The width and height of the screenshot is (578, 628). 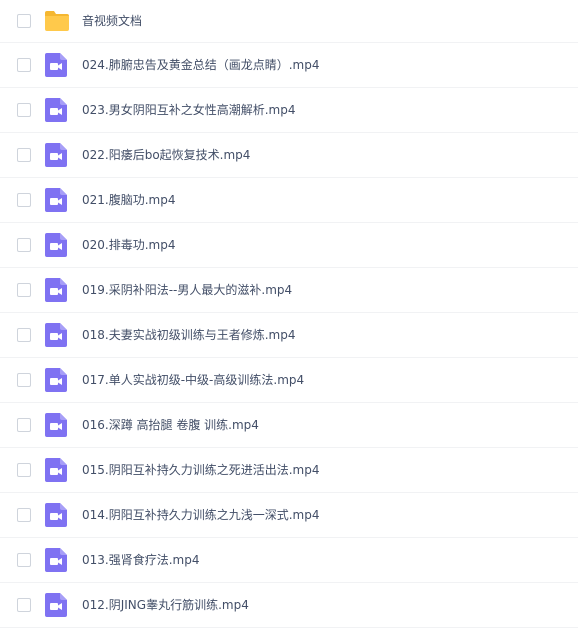 What do you see at coordinates (140, 560) in the screenshot?
I see `file-name: 013.强肾食疗法.mp4` at bounding box center [140, 560].